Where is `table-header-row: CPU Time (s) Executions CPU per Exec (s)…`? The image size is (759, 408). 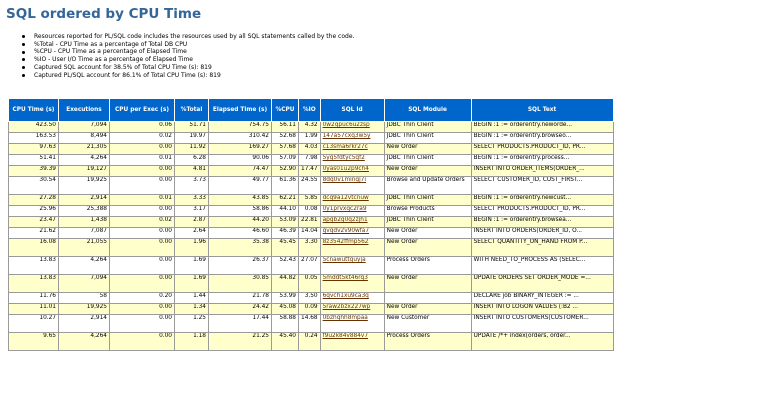 table-header-row: CPU Time (s) Executions CPU per Exec (s)… is located at coordinates (311, 110).